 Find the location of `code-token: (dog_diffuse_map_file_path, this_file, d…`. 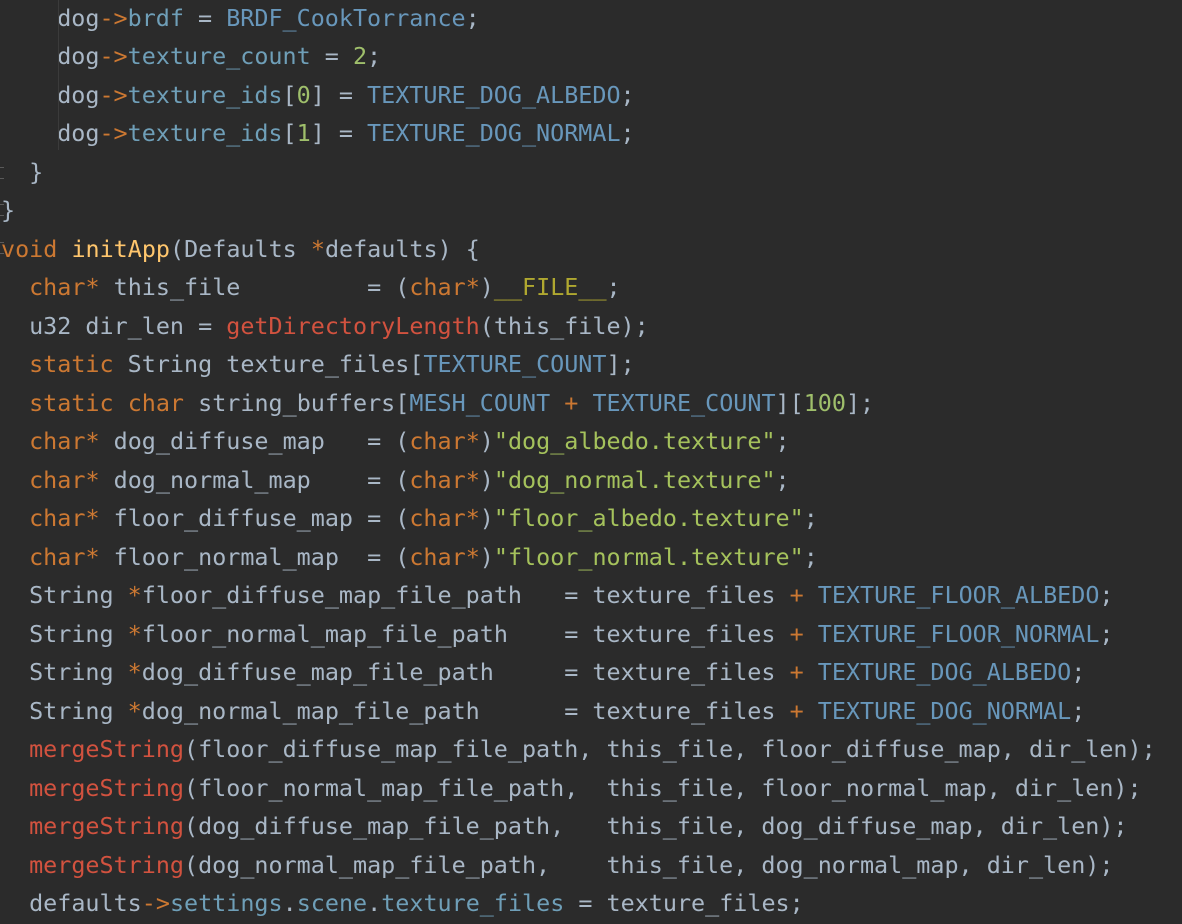

code-token: (dog_diffuse_map_file_path, this_file, d… is located at coordinates (656, 826).